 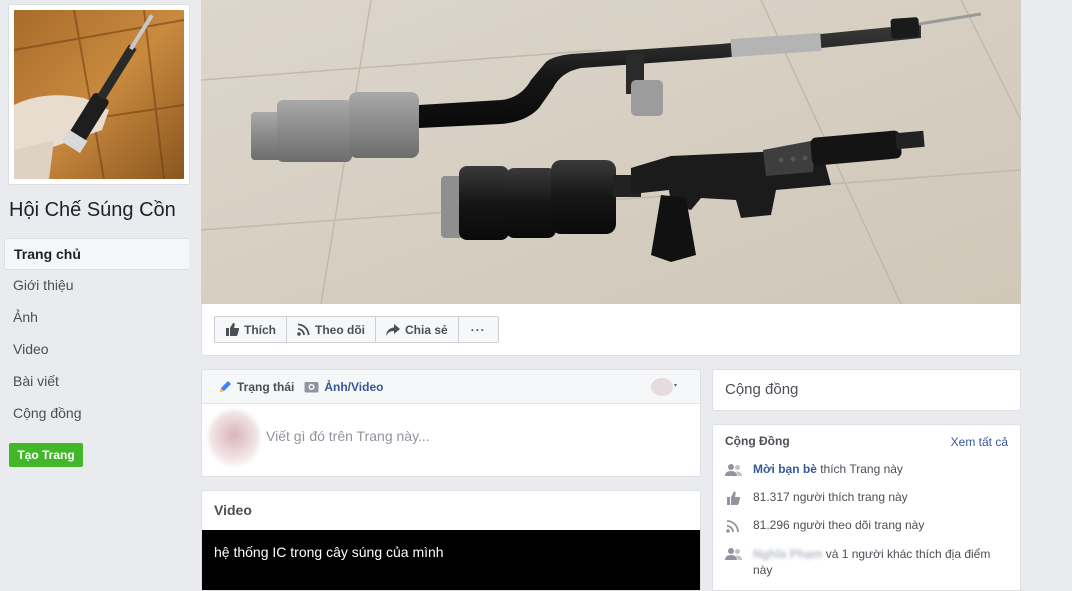 I want to click on invite-friends-row: Mời bạn bè thích Trang này, so click(x=867, y=469).